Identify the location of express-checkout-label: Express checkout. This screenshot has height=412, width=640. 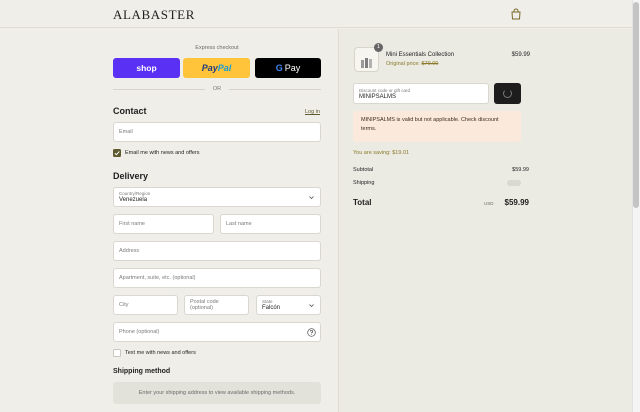
(217, 48).